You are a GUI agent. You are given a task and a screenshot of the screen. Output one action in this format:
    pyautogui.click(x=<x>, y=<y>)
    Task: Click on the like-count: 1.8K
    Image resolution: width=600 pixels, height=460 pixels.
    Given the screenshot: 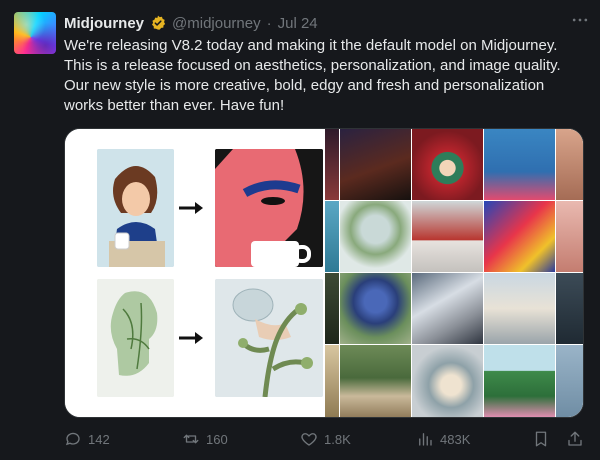 What is the action you would take?
    pyautogui.click(x=337, y=439)
    